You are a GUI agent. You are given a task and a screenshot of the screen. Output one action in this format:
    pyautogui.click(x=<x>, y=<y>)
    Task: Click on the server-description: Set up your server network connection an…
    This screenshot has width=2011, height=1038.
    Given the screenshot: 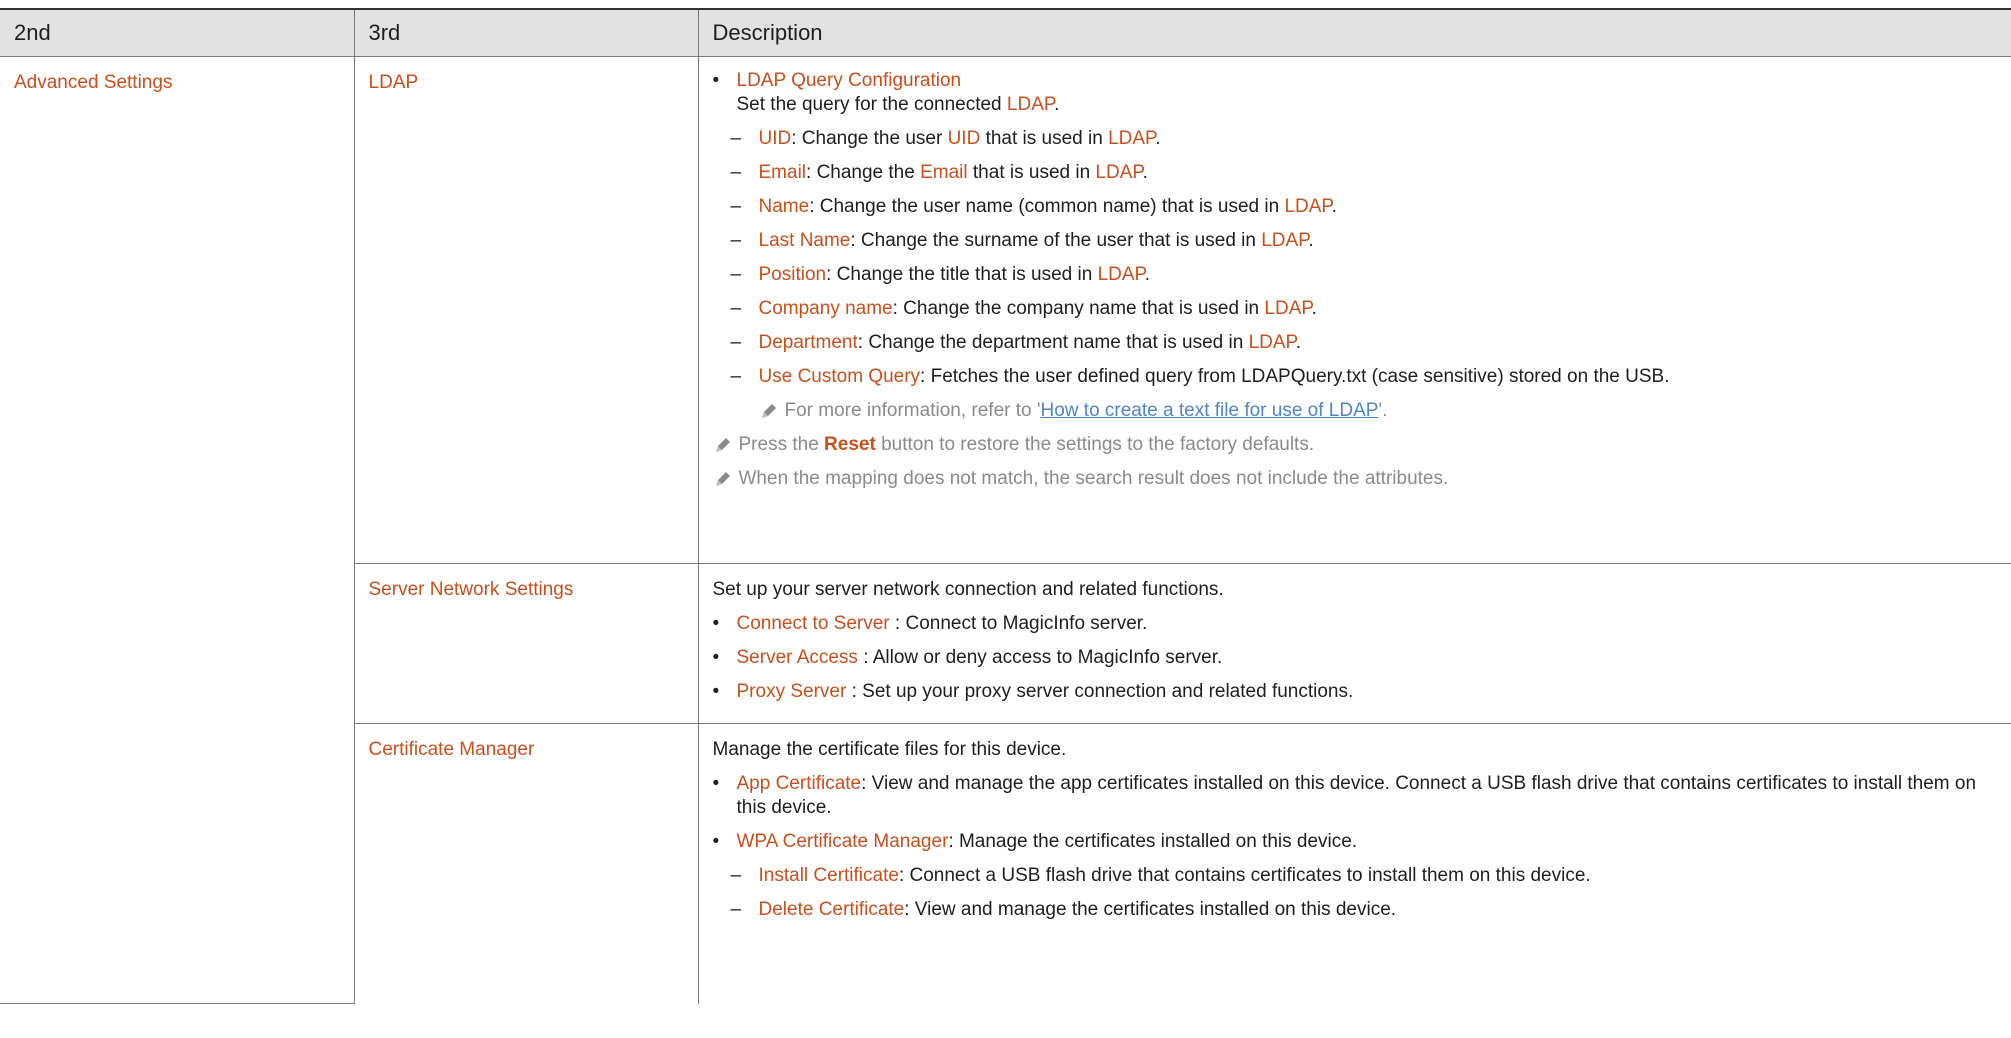 What is the action you would take?
    pyautogui.click(x=1354, y=643)
    